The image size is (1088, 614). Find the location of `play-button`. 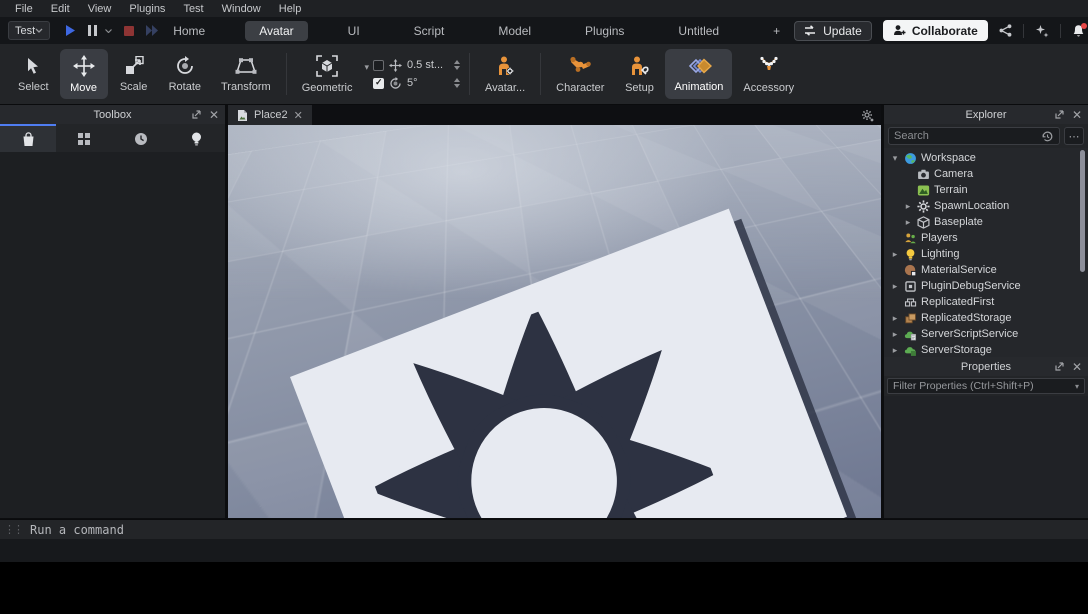

play-button is located at coordinates (70, 30).